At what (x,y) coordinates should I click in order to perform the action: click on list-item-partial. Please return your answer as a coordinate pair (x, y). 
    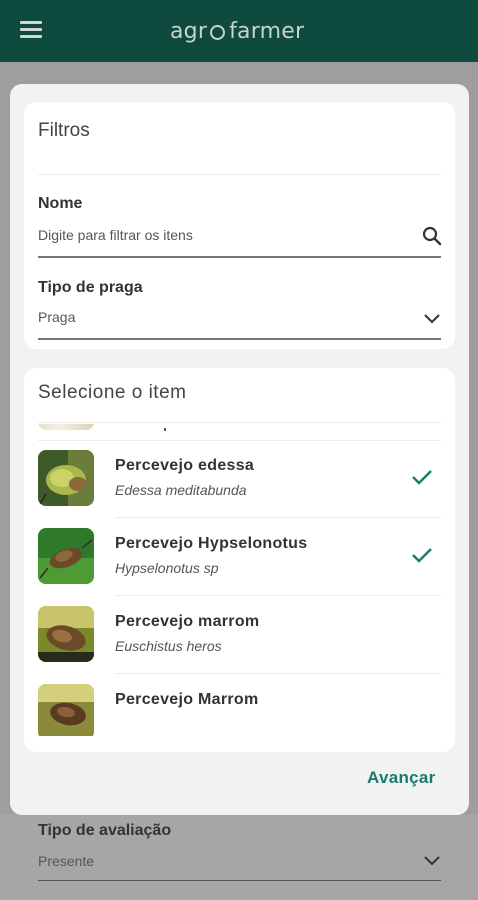
    Looking at the image, I should click on (165, 429).